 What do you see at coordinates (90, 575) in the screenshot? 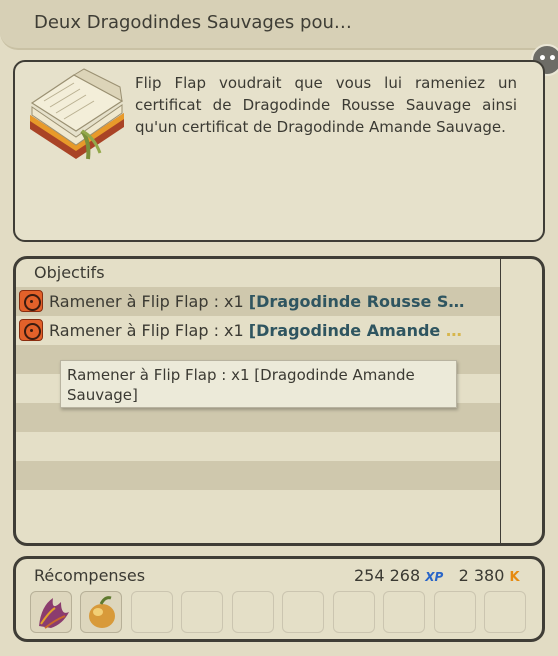
I see `rewards-header: Récompenses` at bounding box center [90, 575].